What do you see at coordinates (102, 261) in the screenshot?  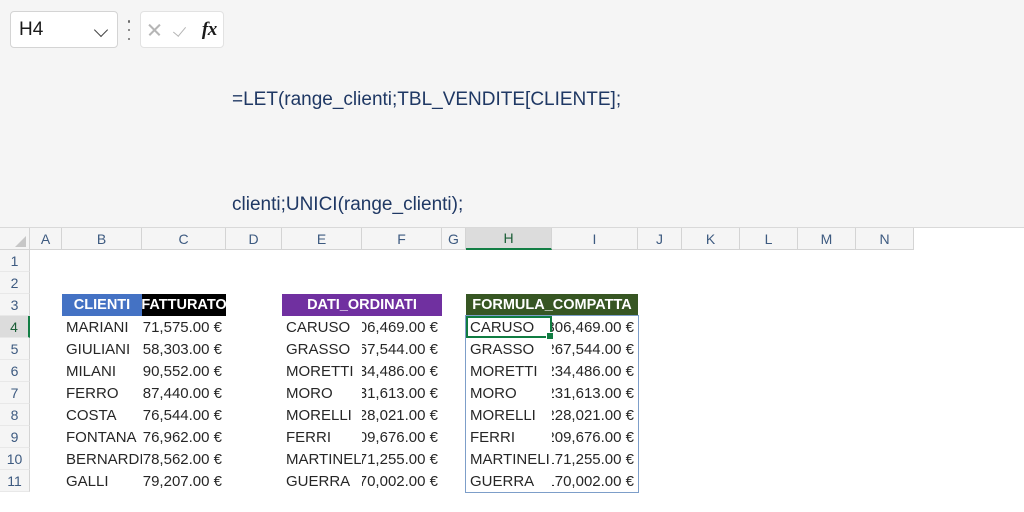 I see `cell-cliente` at bounding box center [102, 261].